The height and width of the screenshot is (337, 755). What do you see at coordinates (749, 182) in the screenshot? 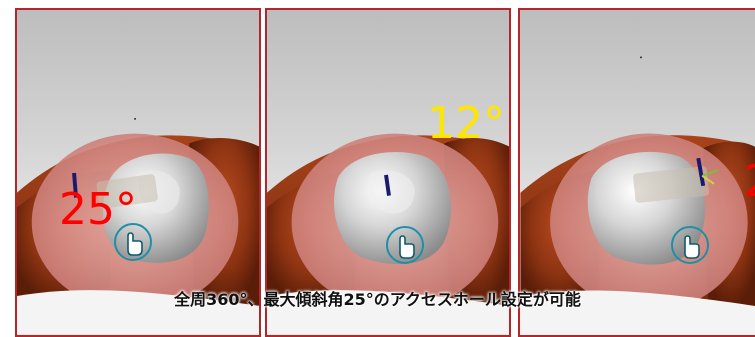
I see `angle-label: 2` at bounding box center [749, 182].